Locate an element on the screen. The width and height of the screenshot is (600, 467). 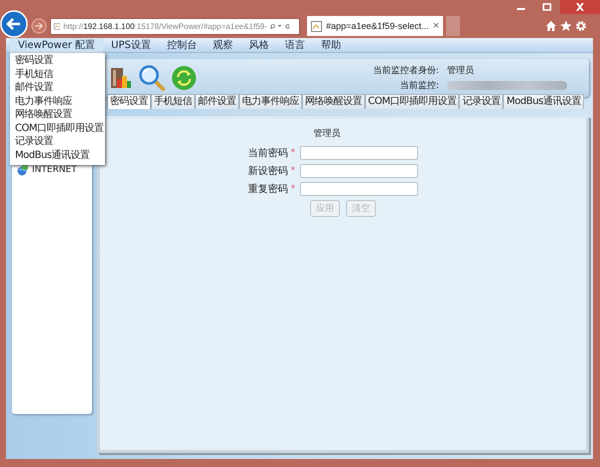
forward-button is located at coordinates (39, 26).